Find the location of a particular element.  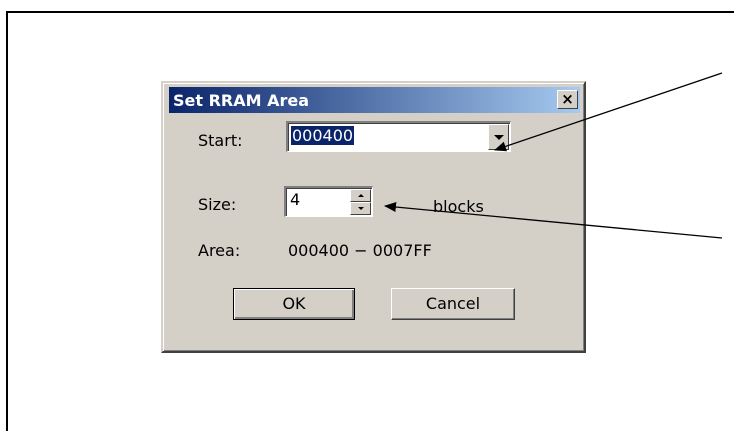

arrow-to-dropdown is located at coordinates (608, 112).